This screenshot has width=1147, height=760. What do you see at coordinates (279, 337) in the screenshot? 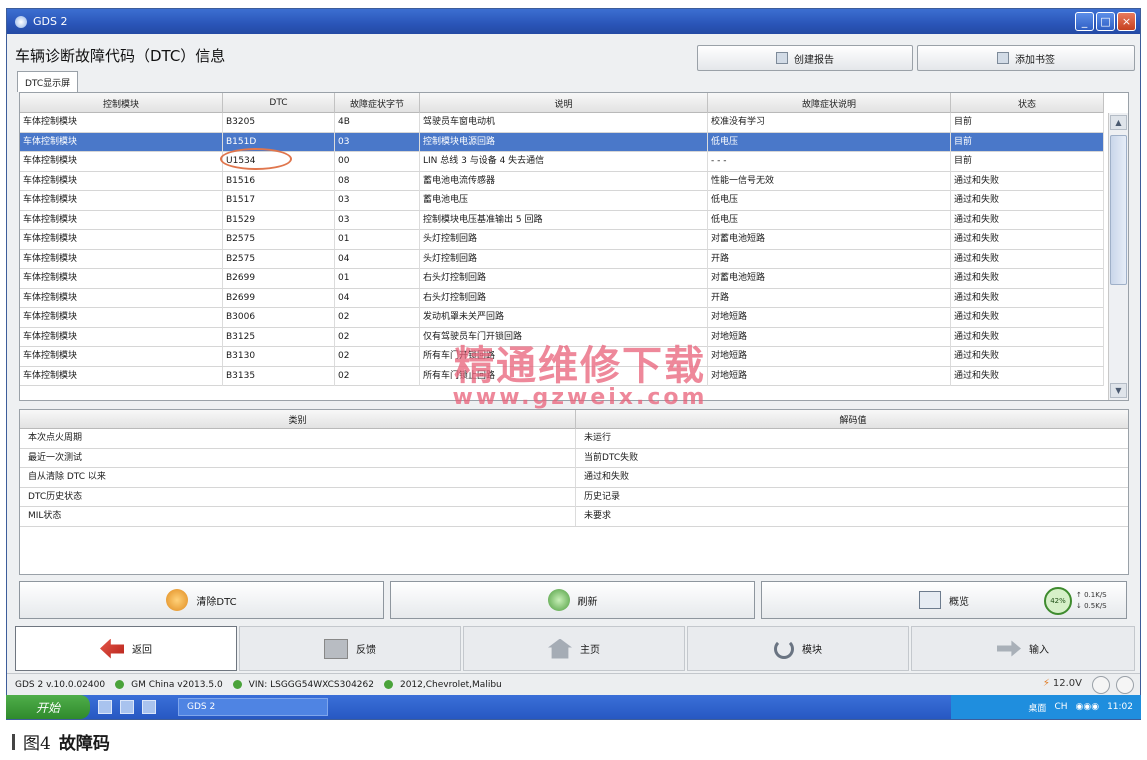
I see `cell-dtc: B3125` at bounding box center [279, 337].